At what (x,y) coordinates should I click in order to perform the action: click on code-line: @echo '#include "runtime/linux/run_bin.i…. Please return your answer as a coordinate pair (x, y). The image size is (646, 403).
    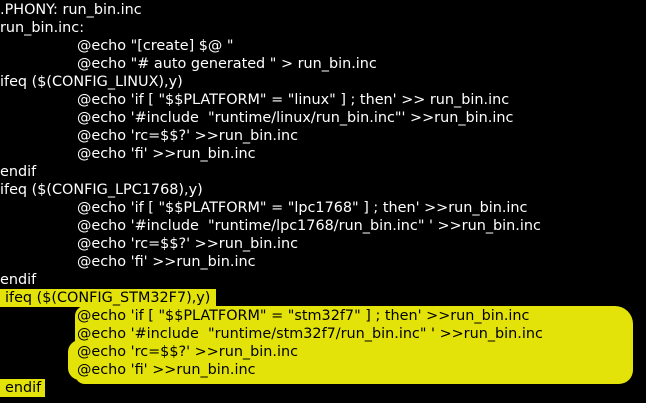
    Looking at the image, I should click on (295, 118).